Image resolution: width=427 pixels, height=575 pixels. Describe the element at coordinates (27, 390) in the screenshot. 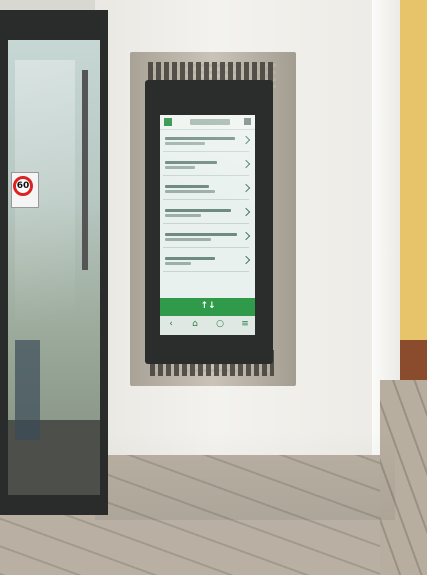

I see `reflected-object` at that location.